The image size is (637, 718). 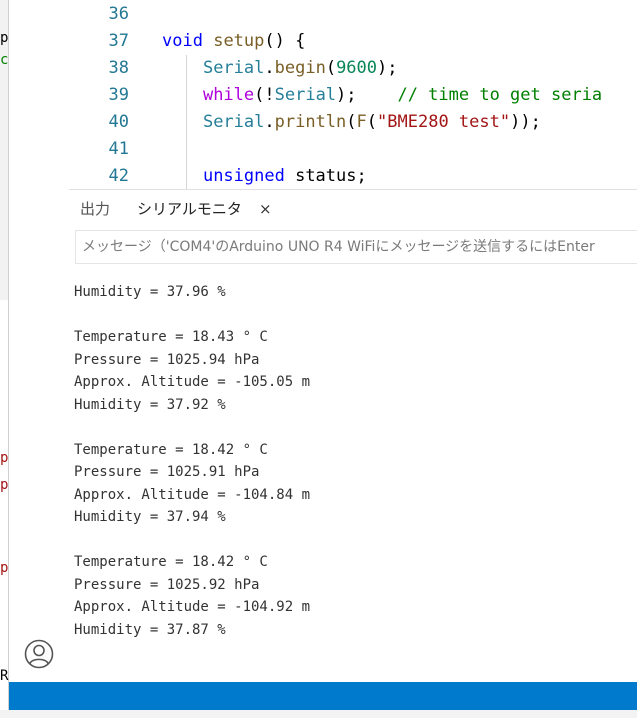 What do you see at coordinates (353, 209) in the screenshot?
I see `panel-tabs: 出力 シリアルモニタ ×` at bounding box center [353, 209].